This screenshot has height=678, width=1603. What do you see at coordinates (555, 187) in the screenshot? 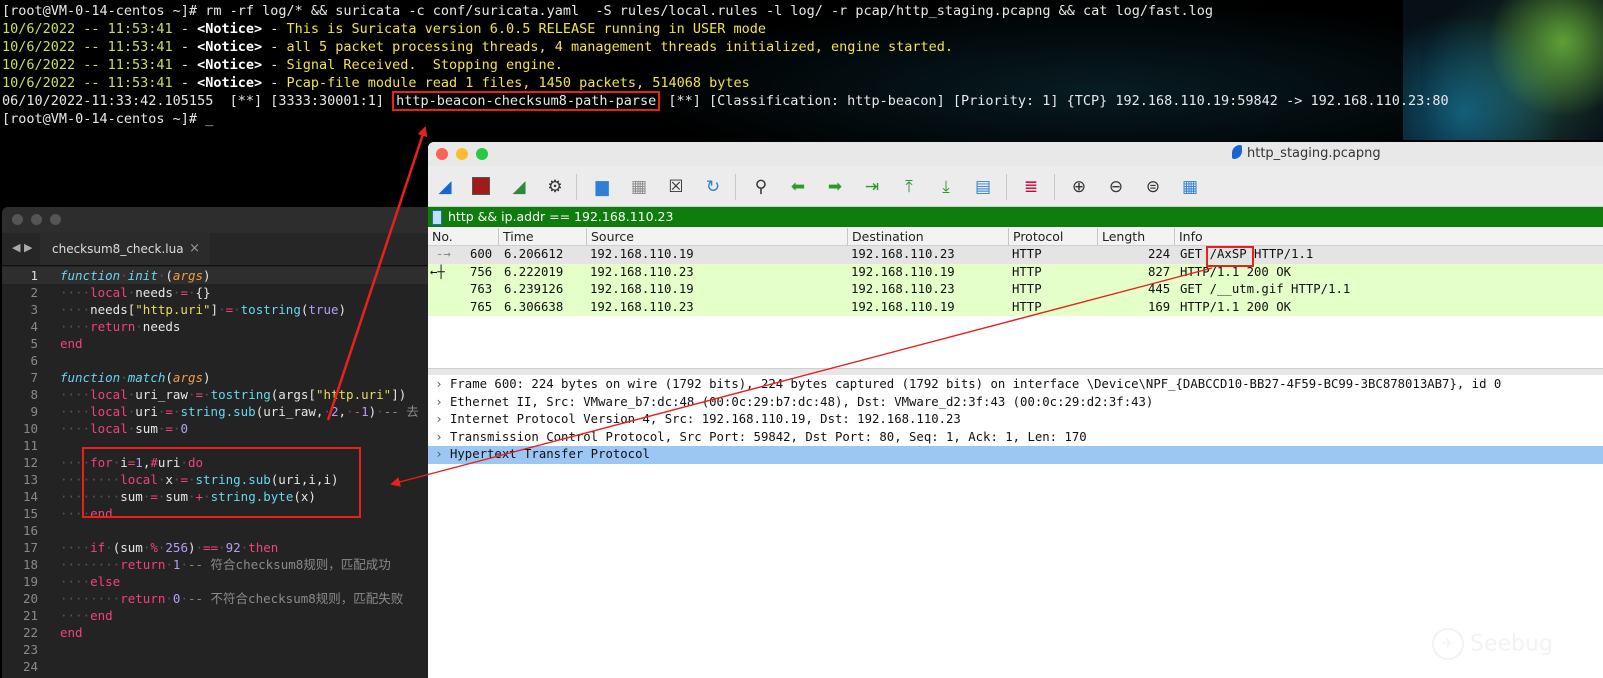
I see `capture-options-icon: ⚙` at bounding box center [555, 187].